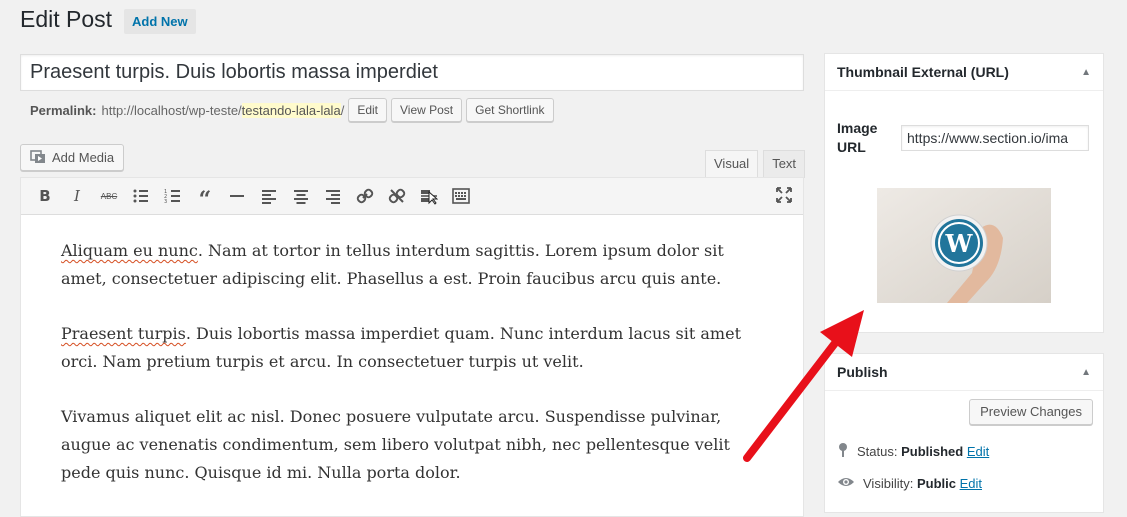 This screenshot has height=517, width=1127. What do you see at coordinates (843, 451) in the screenshot?
I see `pin-icon` at bounding box center [843, 451].